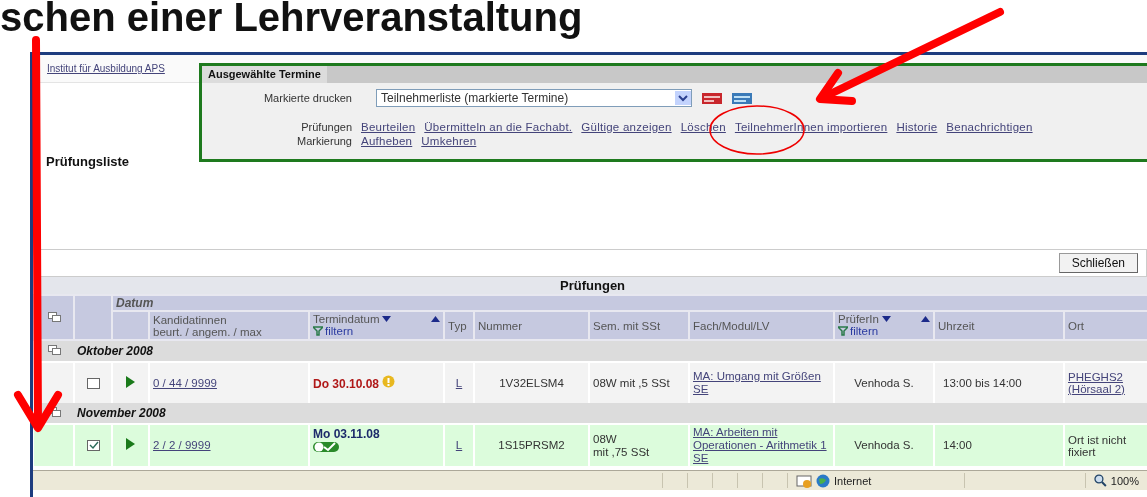 This screenshot has width=1147, height=497. Describe the element at coordinates (449, 141) in the screenshot. I see `action-link: Umkehren` at that location.